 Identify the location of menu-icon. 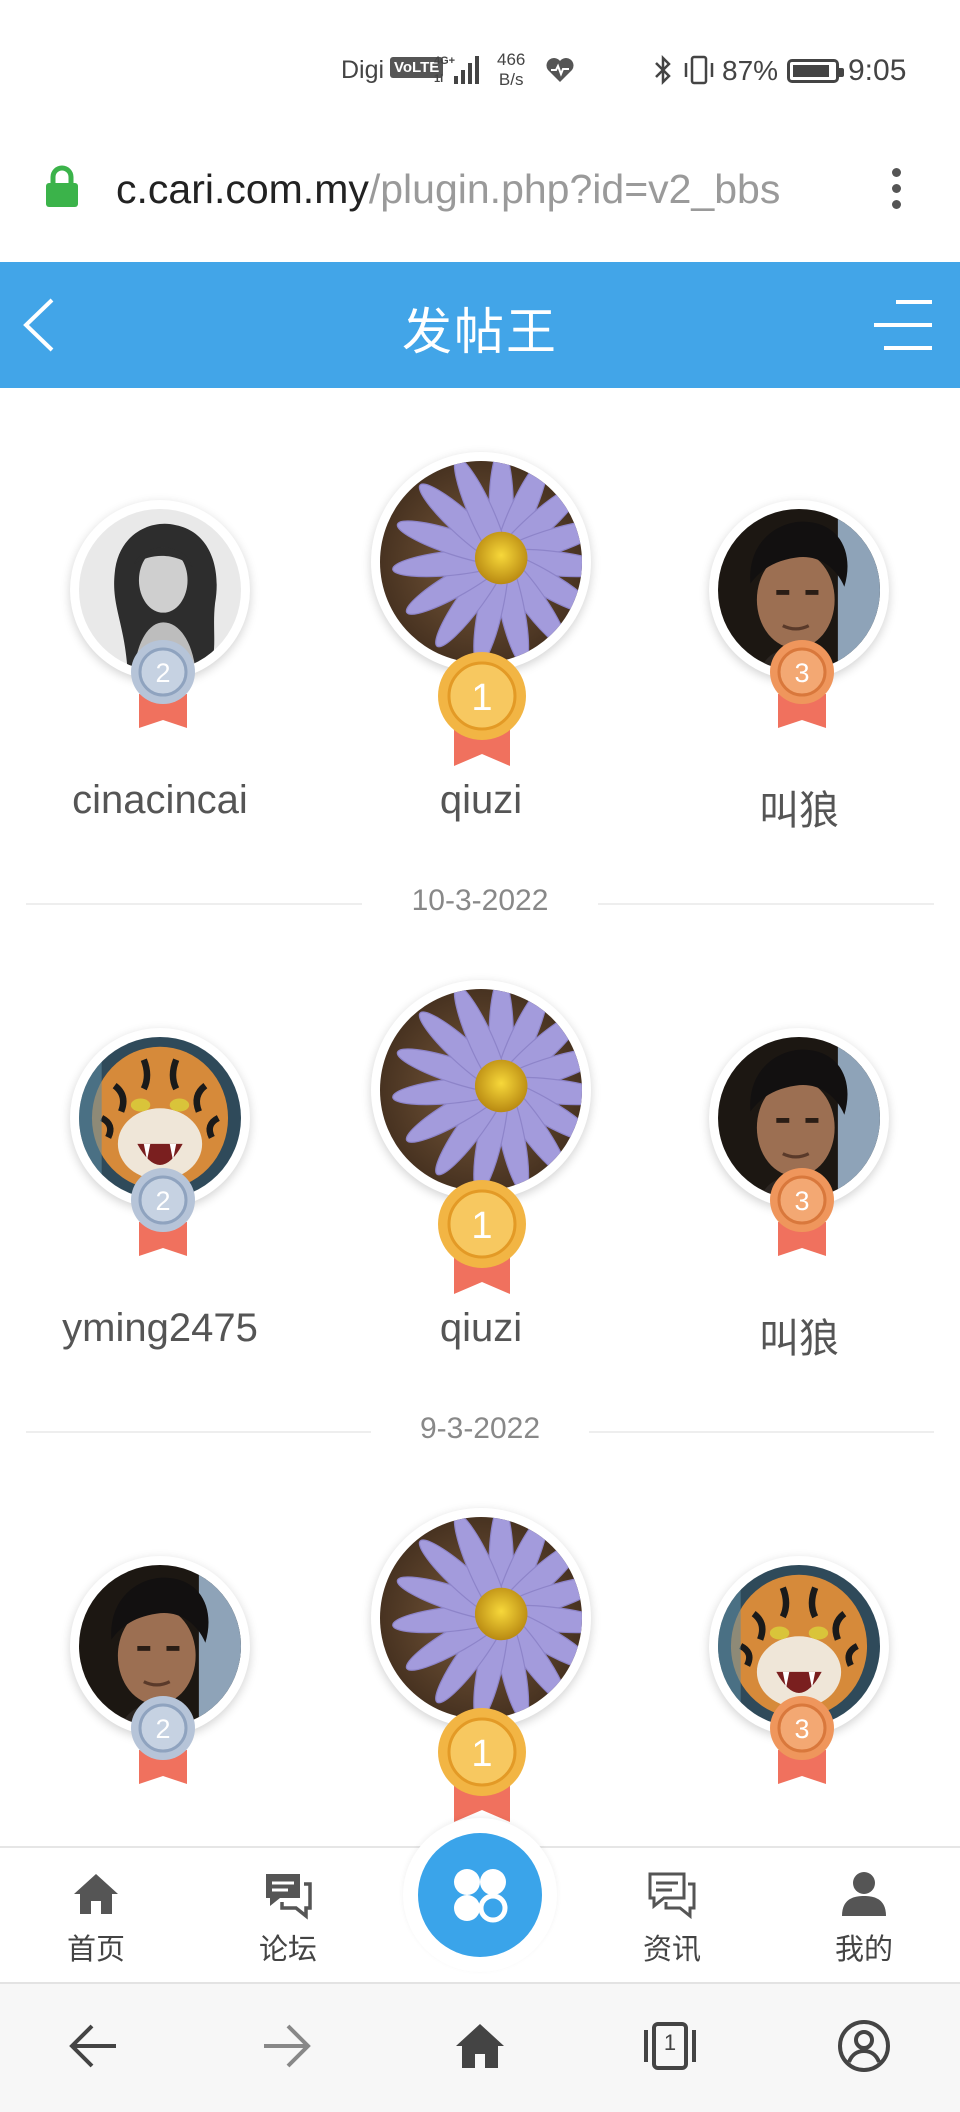
(903, 325).